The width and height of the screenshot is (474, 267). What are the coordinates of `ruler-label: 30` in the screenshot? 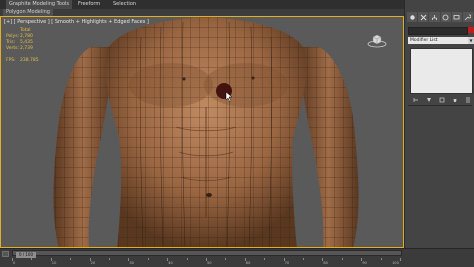 It's located at (131, 263).